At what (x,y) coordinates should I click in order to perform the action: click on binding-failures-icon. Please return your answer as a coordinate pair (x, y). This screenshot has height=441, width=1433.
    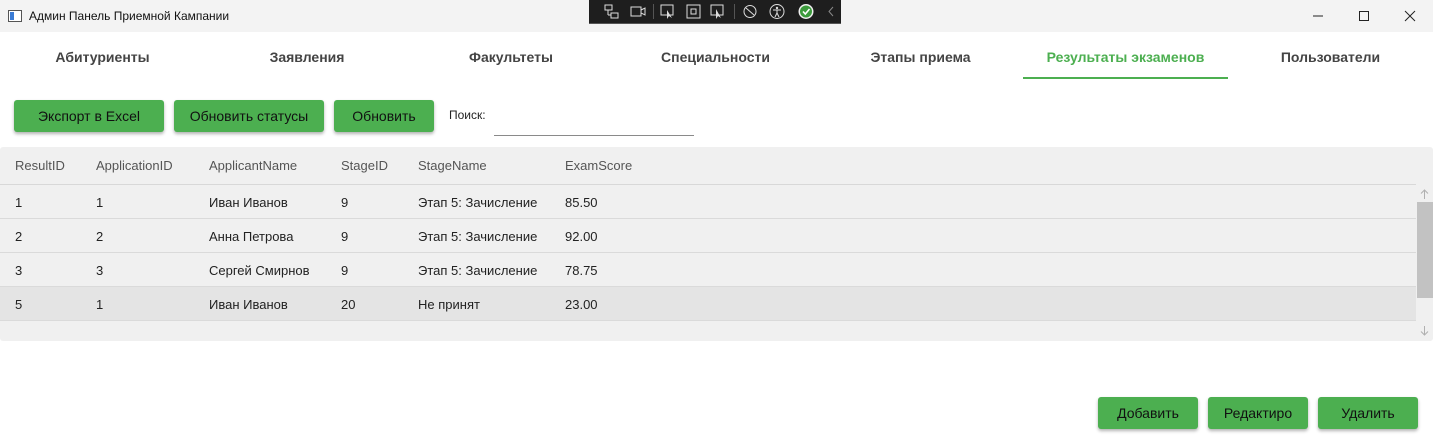
    Looking at the image, I should click on (750, 11).